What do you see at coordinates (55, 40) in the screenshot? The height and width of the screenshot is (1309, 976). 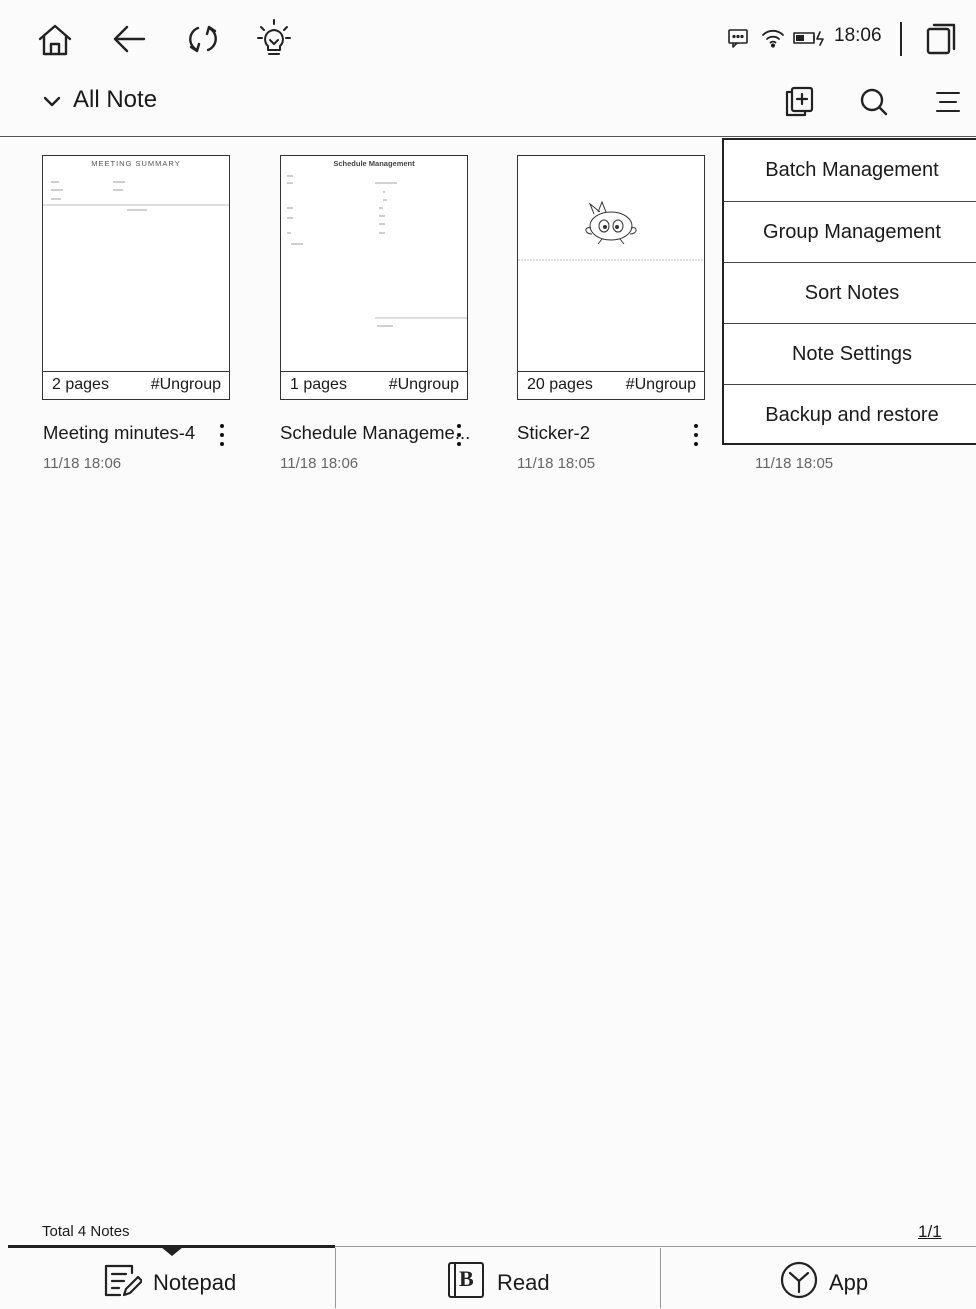 I see `home-icon` at bounding box center [55, 40].